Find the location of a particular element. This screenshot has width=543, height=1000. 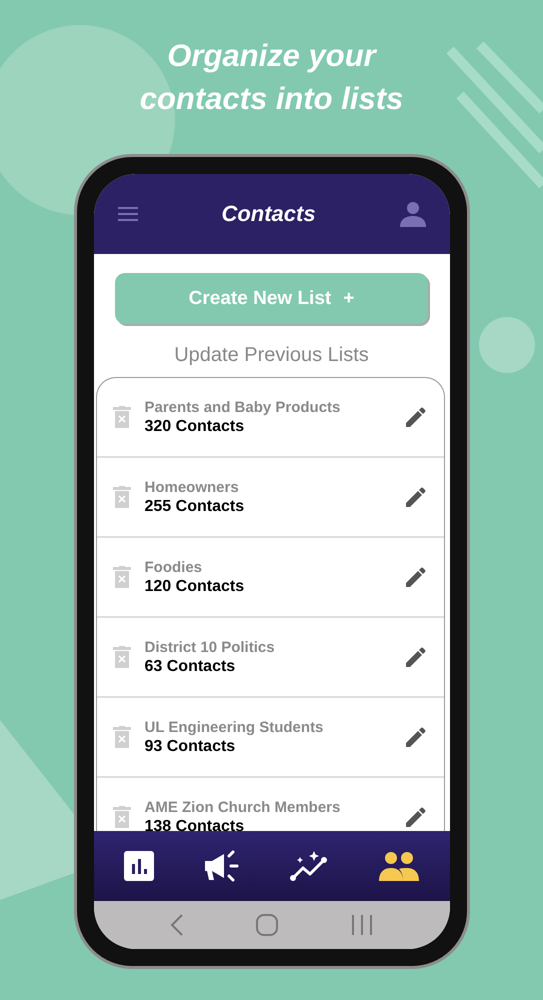

person-icon is located at coordinates (413, 214).